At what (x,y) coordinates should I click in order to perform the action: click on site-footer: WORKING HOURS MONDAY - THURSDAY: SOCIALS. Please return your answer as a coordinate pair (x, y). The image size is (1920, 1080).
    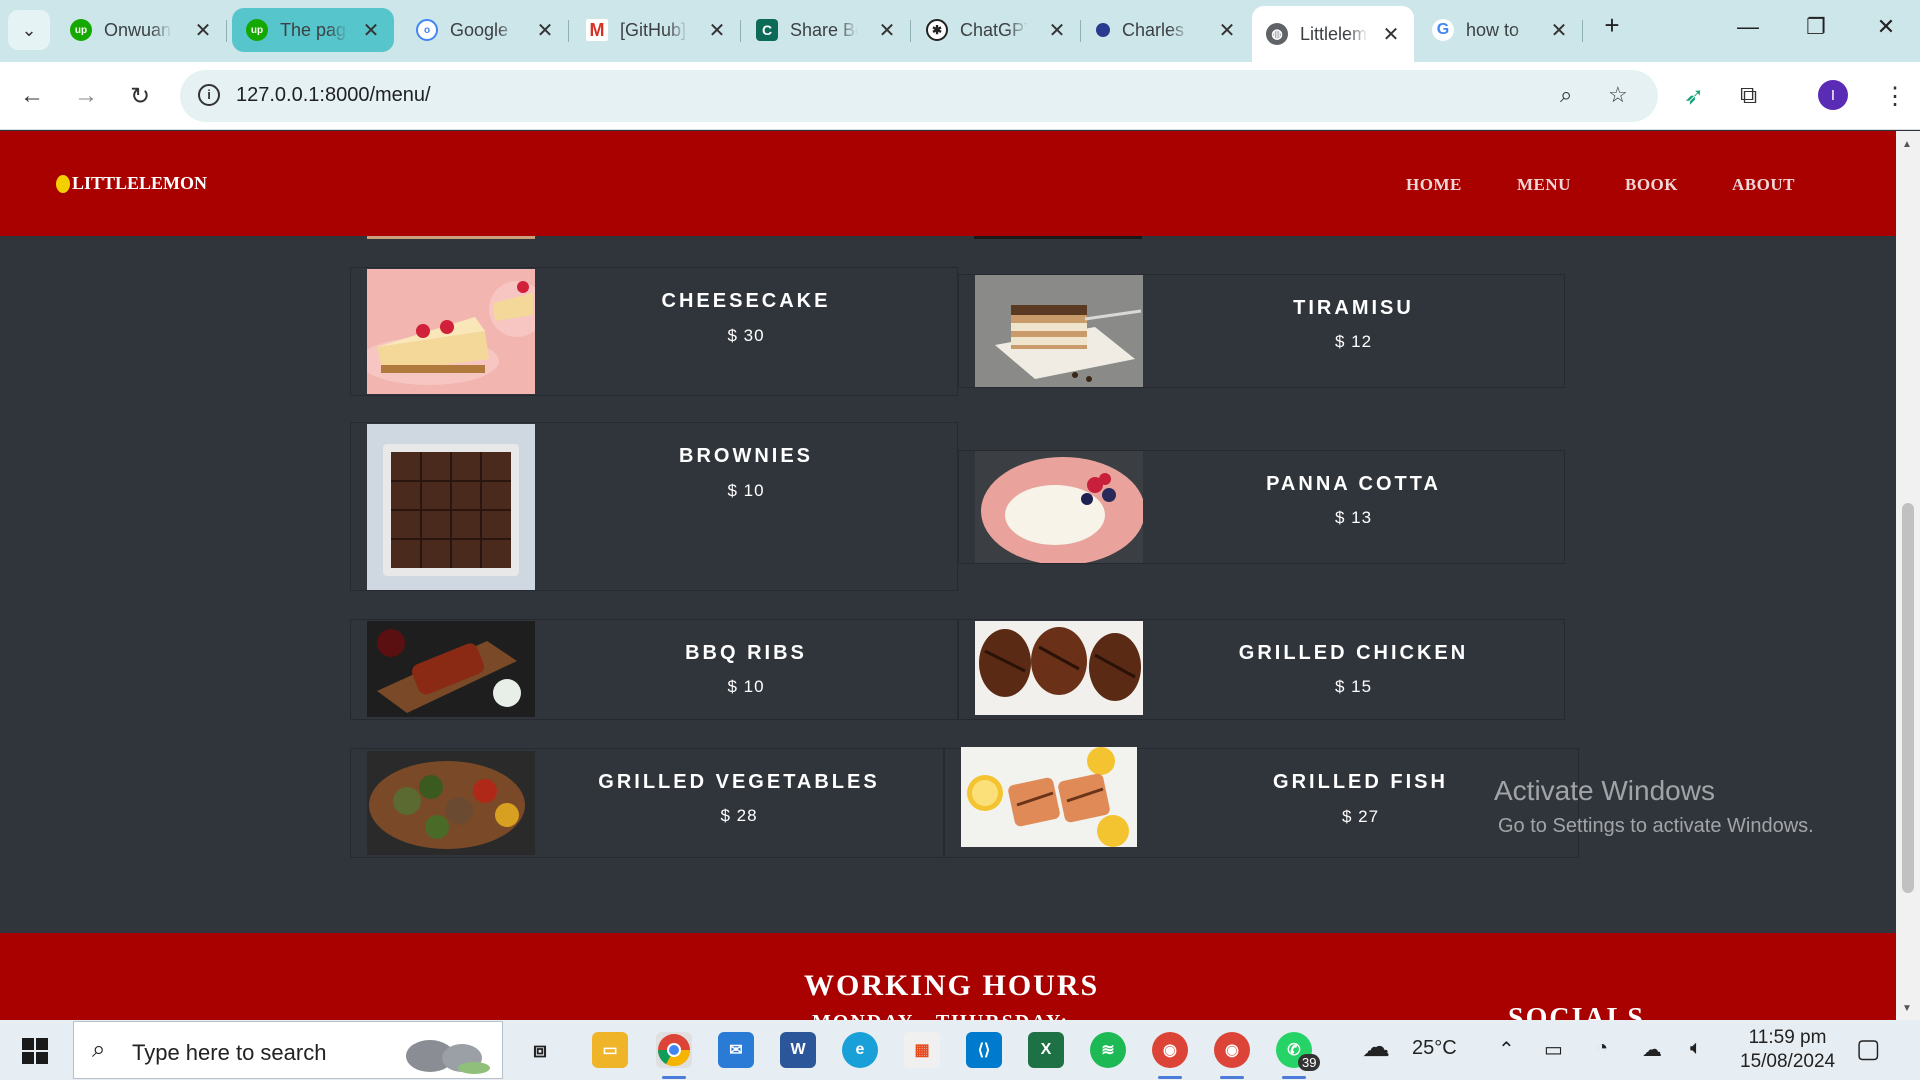
    Looking at the image, I should click on (948, 976).